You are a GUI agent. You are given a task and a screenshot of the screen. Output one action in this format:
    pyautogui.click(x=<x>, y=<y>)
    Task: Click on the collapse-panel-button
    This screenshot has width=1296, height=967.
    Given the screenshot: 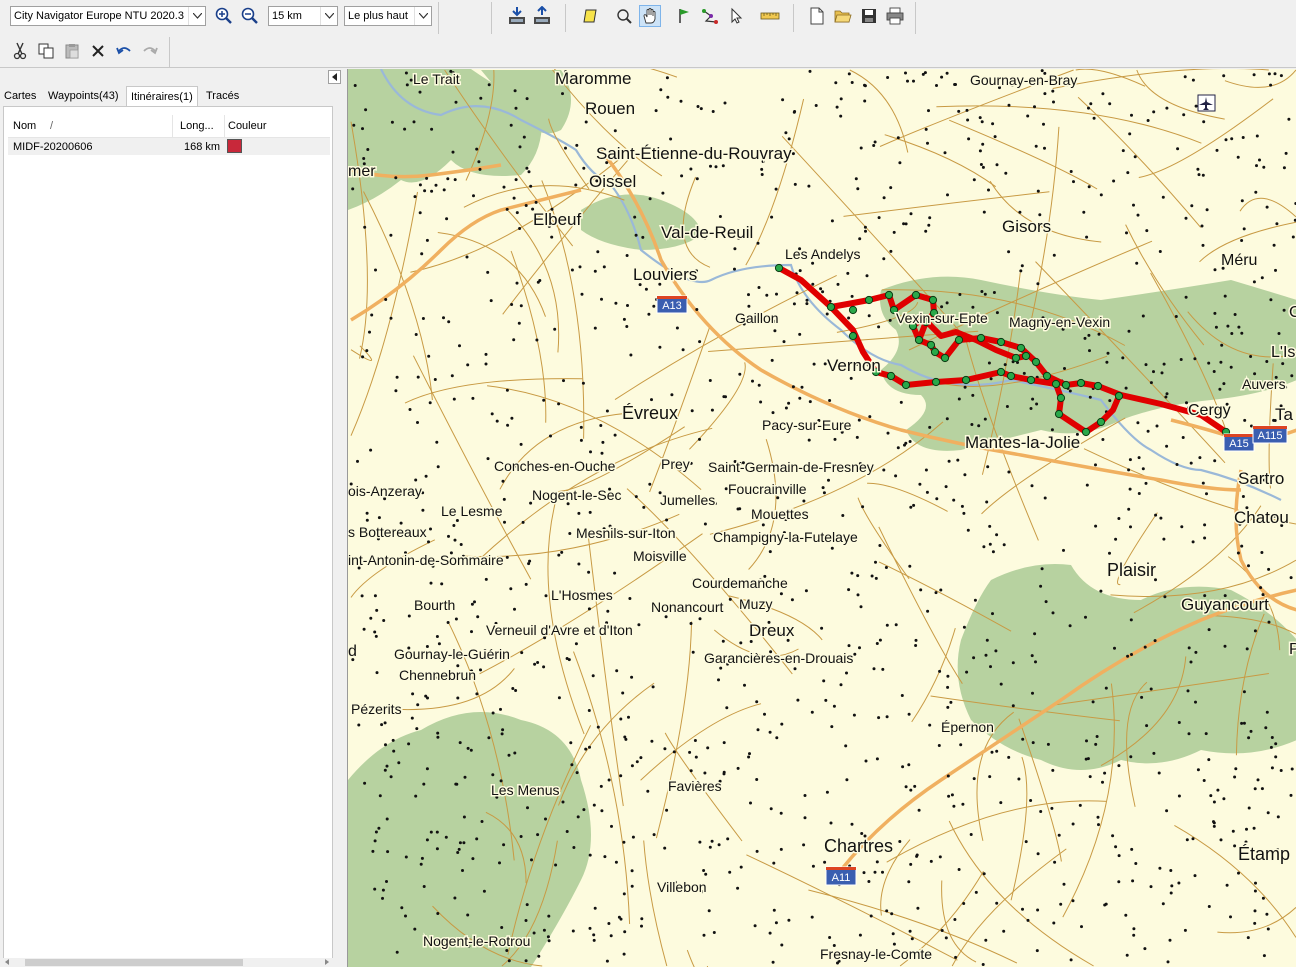 What is the action you would take?
    pyautogui.click(x=334, y=77)
    